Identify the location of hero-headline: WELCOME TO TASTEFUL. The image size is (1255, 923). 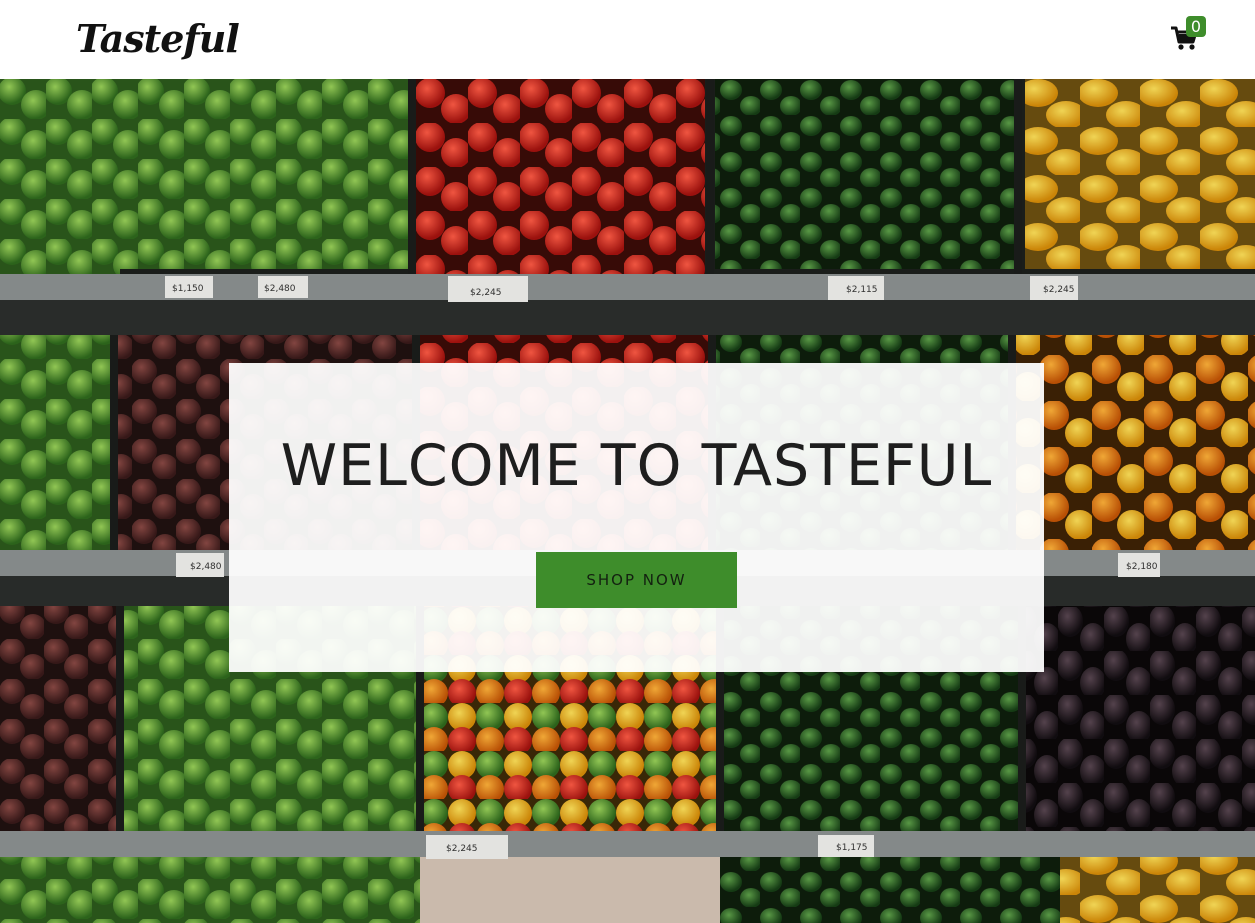
(636, 466).